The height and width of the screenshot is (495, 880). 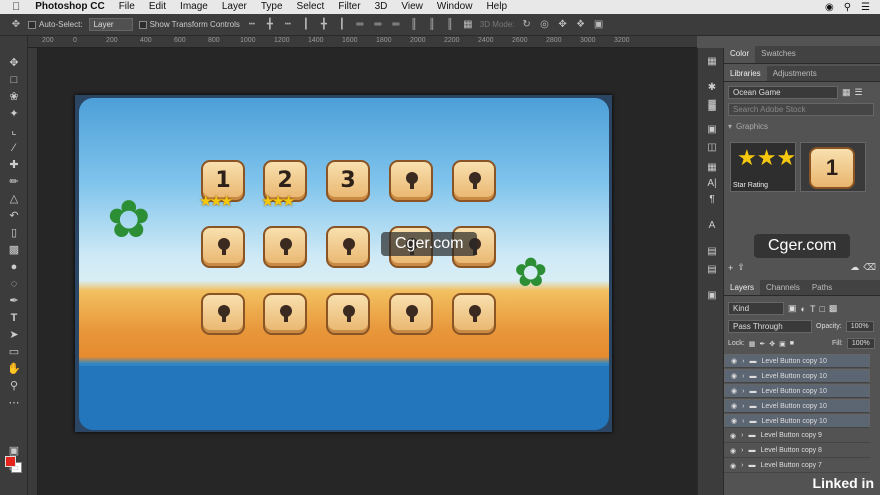 What do you see at coordinates (252, 24) in the screenshot?
I see `align-top-icon: ┅` at bounding box center [252, 24].